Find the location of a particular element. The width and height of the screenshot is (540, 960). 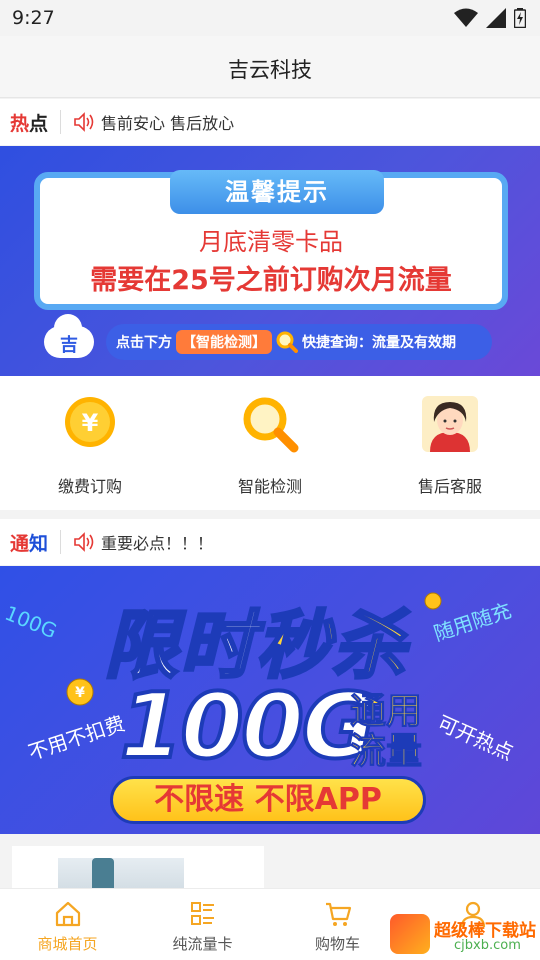

notice-line1: 月底清零卡品 is located at coordinates (271, 242).